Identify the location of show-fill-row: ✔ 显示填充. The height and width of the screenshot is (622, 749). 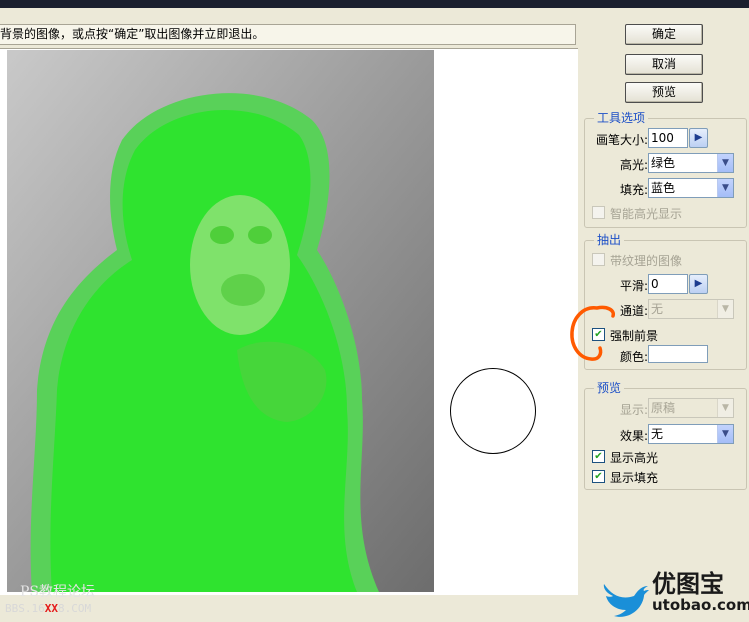
(665, 477).